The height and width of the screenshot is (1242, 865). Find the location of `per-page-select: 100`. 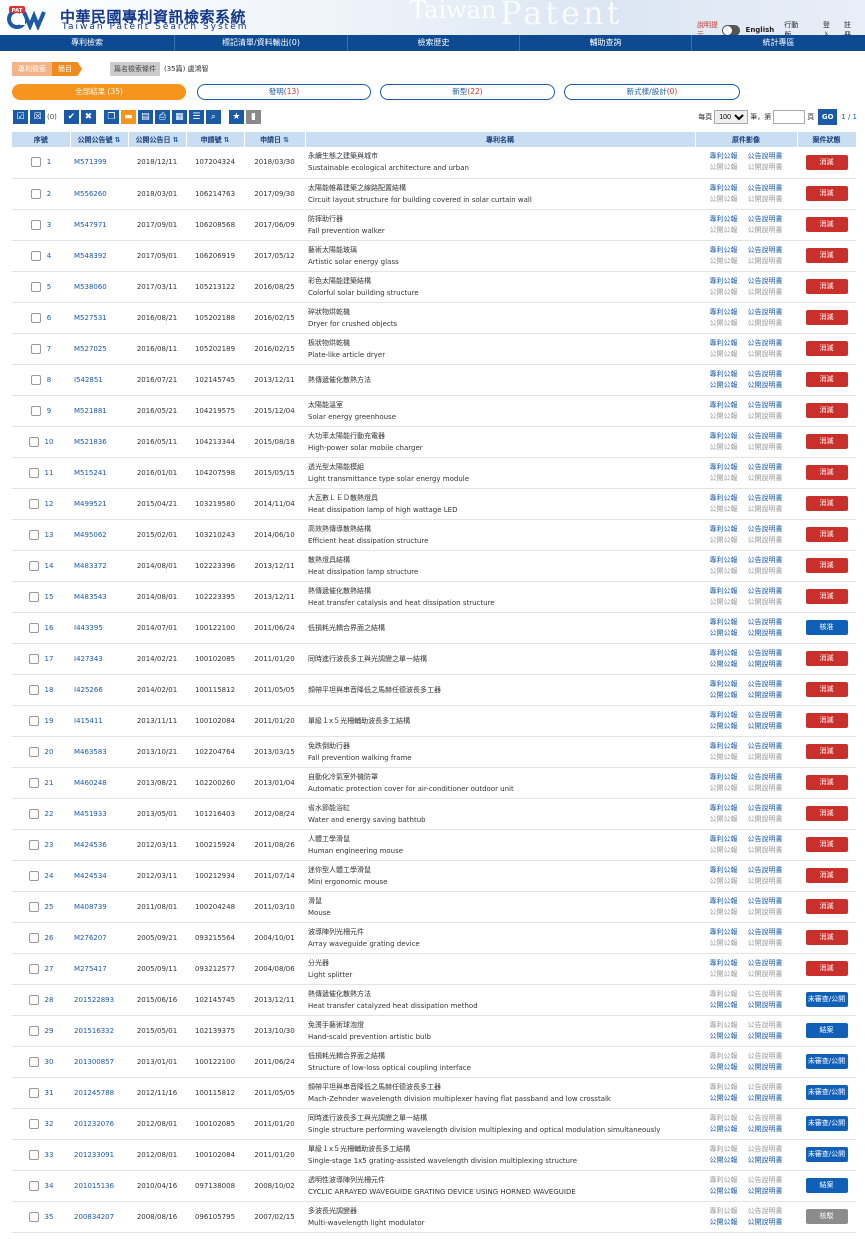

per-page-select: 100 is located at coordinates (731, 117).